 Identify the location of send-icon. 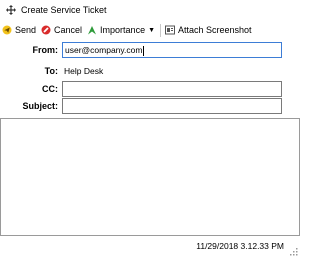
(7, 30).